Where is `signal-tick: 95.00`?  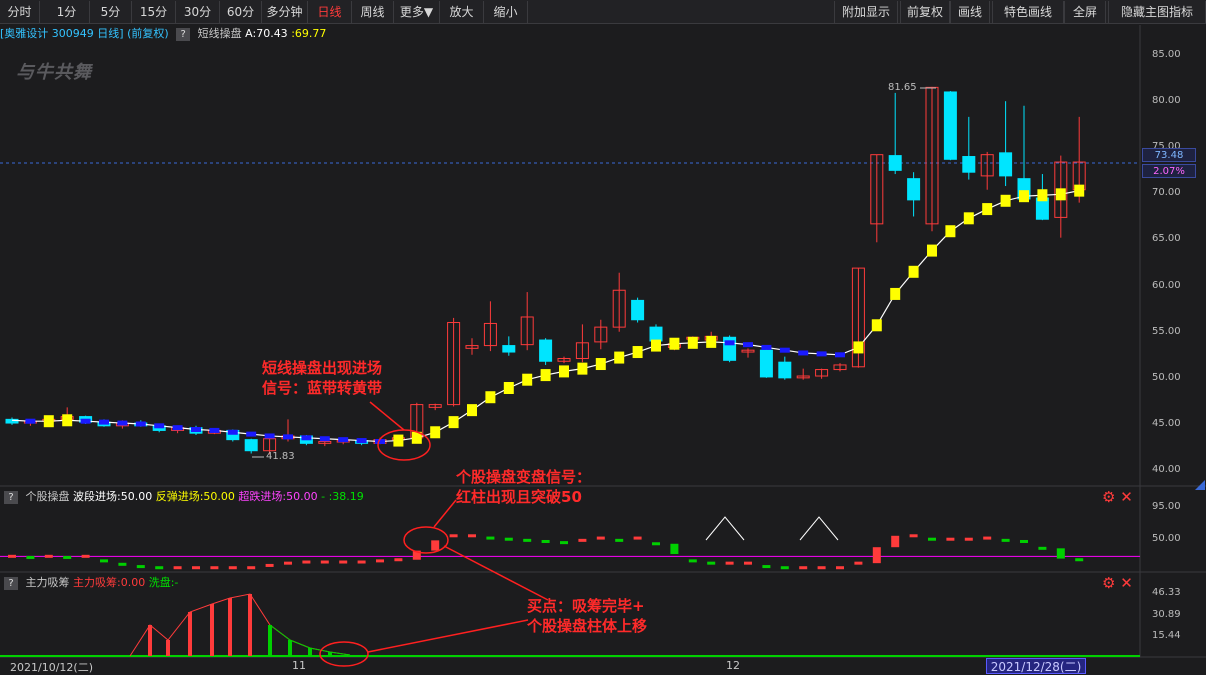 signal-tick: 95.00 is located at coordinates (1166, 506).